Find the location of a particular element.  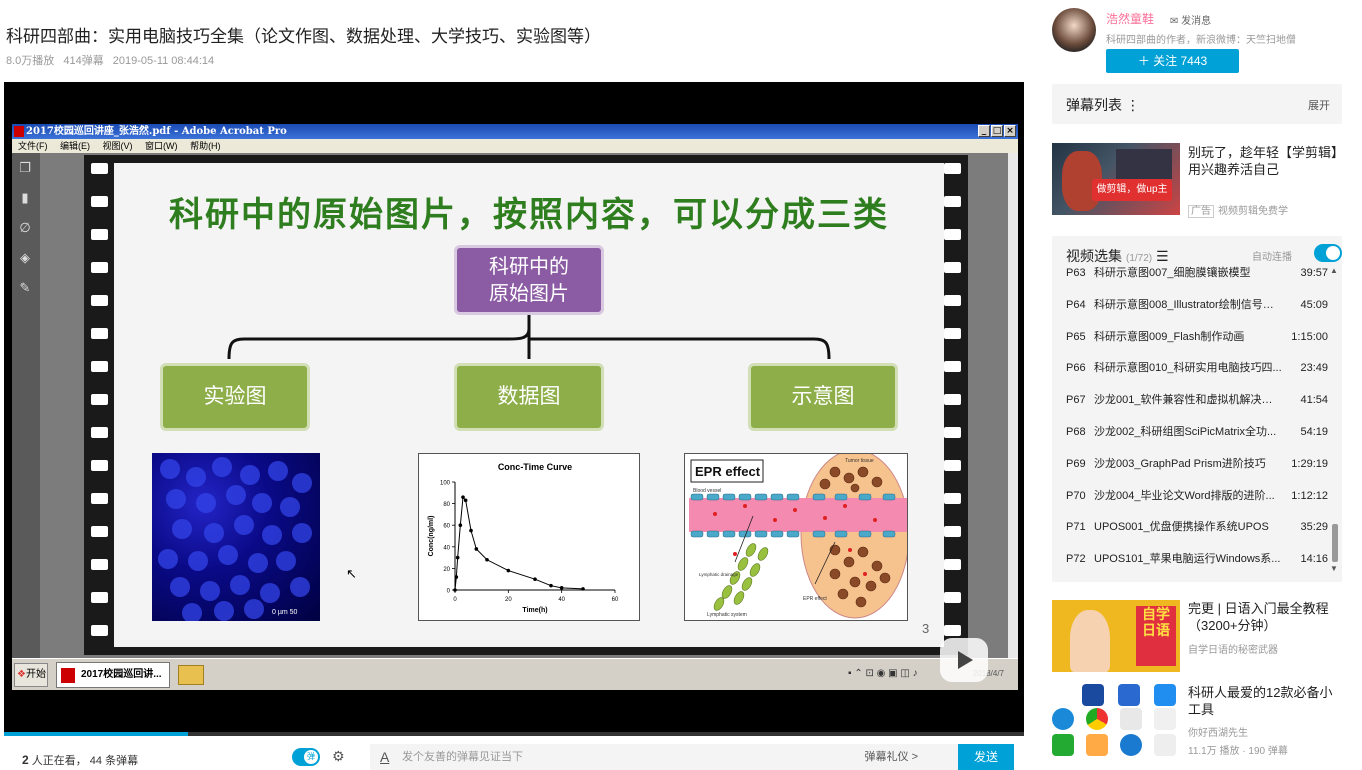

list-icon: ☰ is located at coordinates (1162, 256).